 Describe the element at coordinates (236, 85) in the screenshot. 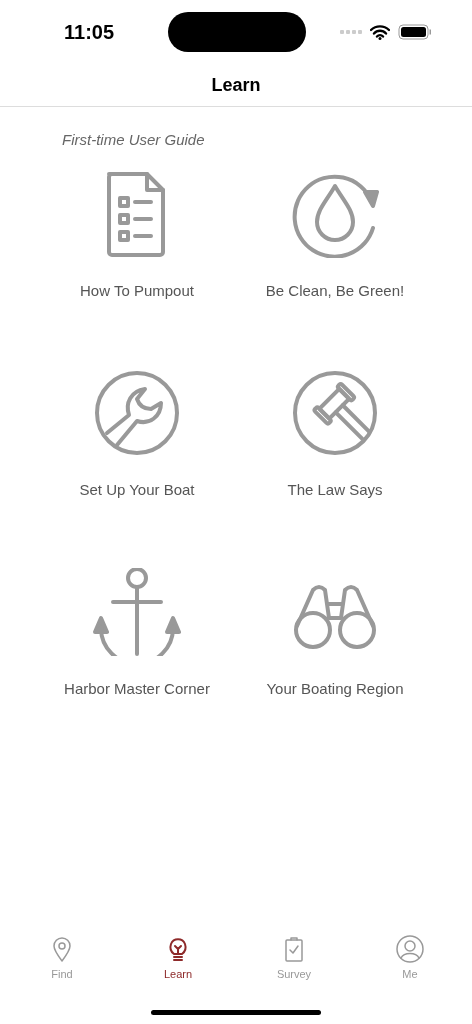

I see `page-title: Learn` at that location.